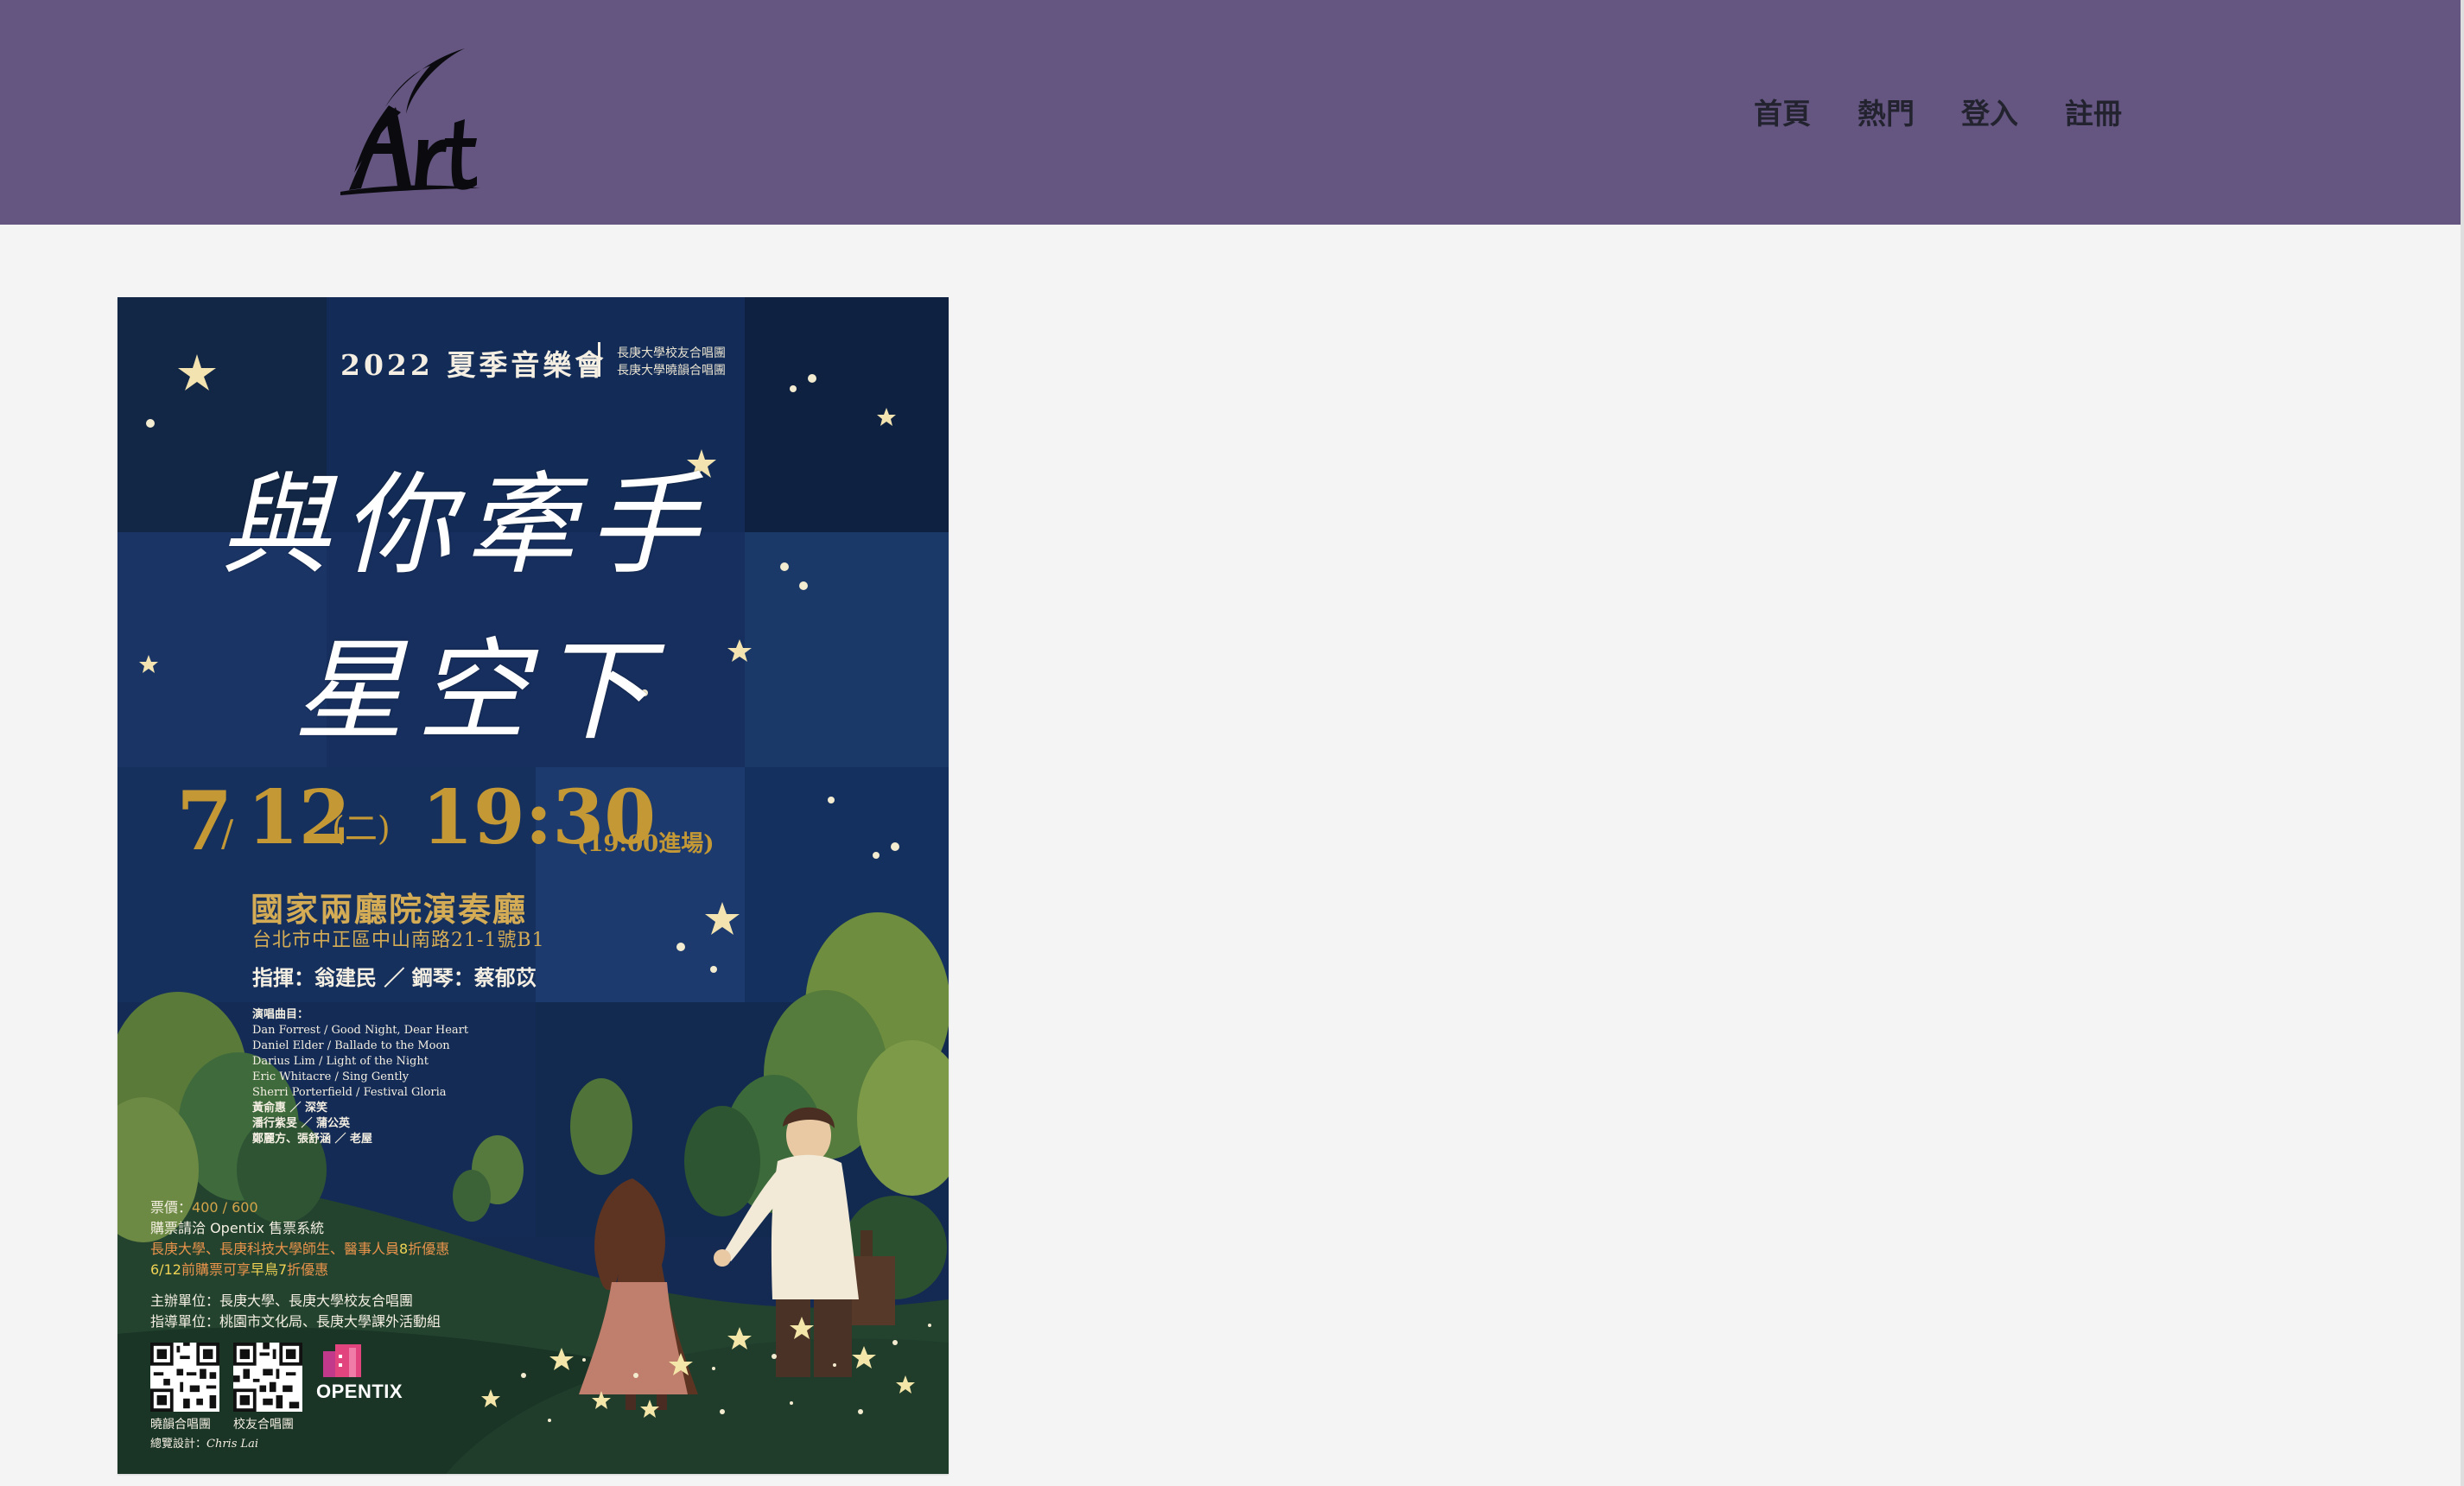  What do you see at coordinates (216, 1270) in the screenshot?
I see `discount2-text: 前購票可享` at bounding box center [216, 1270].